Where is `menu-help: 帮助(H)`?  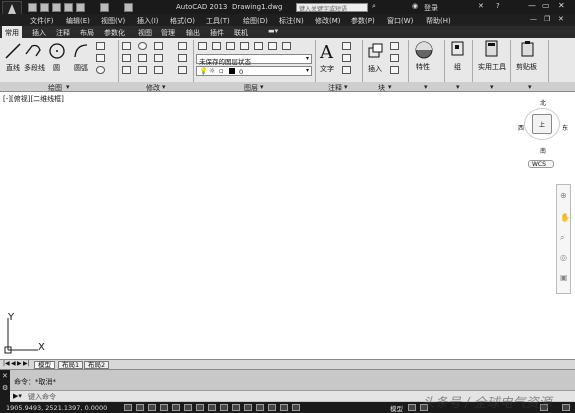 menu-help: 帮助(H) is located at coordinates (438, 21).